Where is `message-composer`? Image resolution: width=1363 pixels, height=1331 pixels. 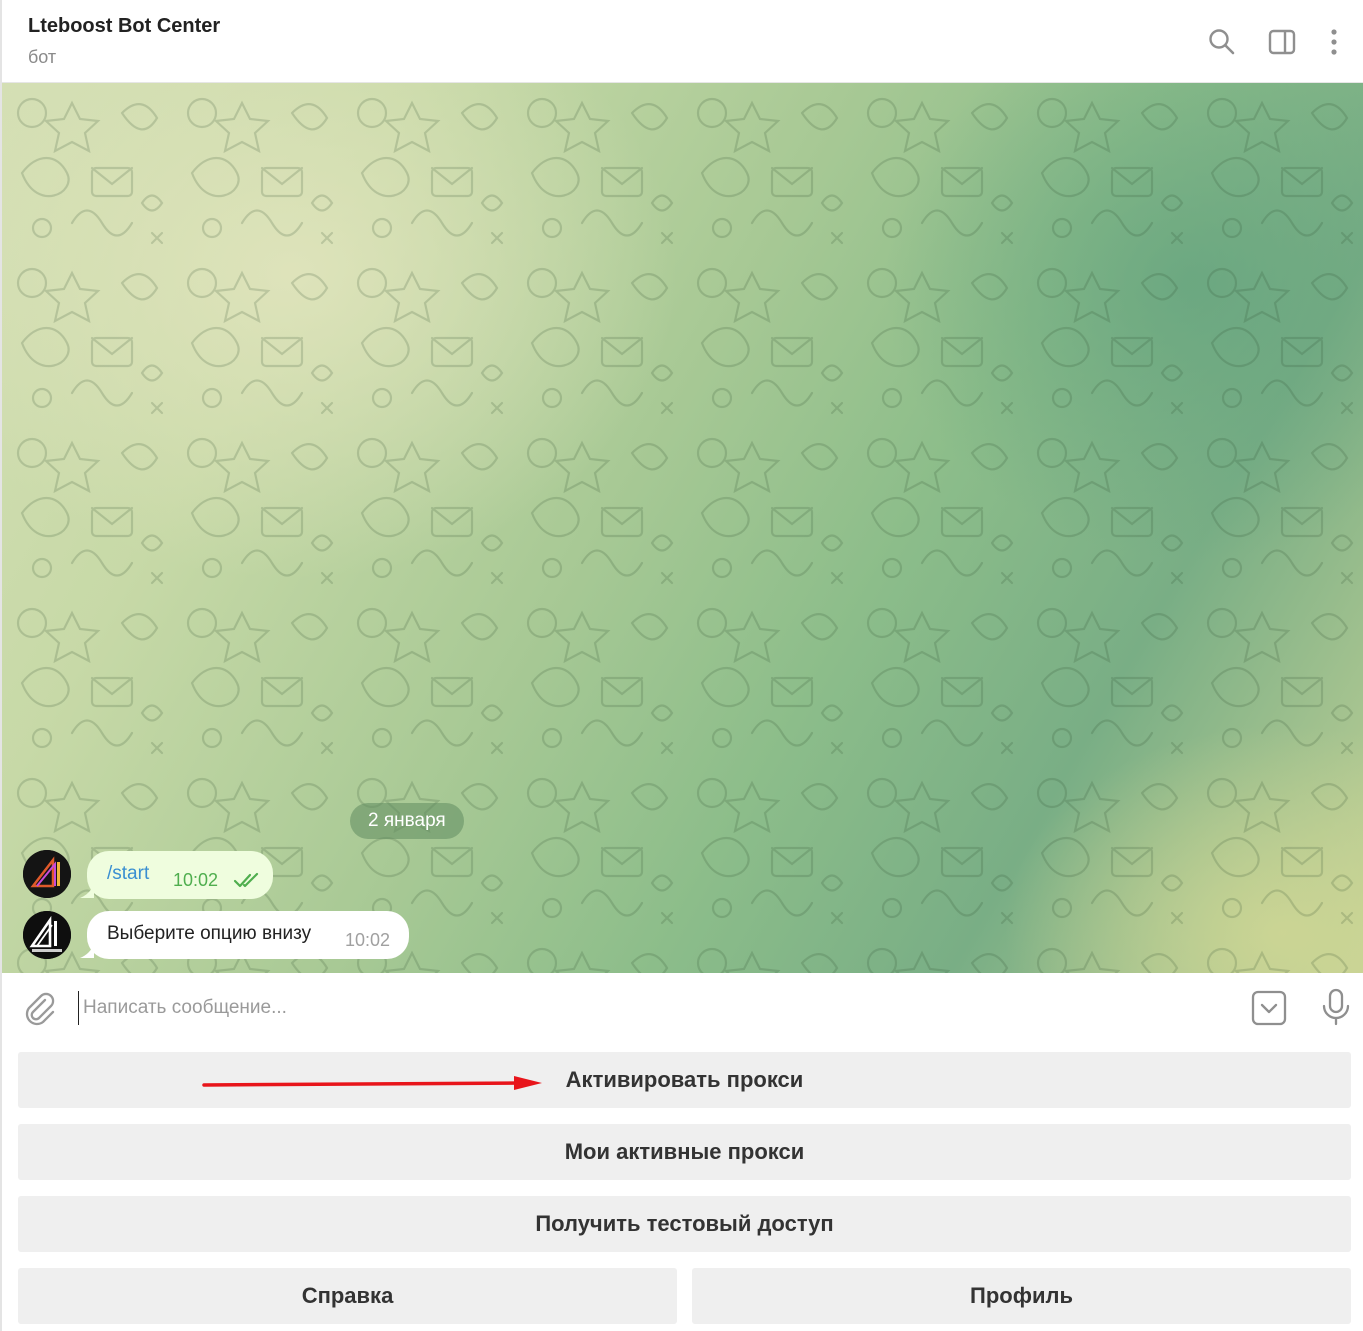
message-composer is located at coordinates (682, 1008).